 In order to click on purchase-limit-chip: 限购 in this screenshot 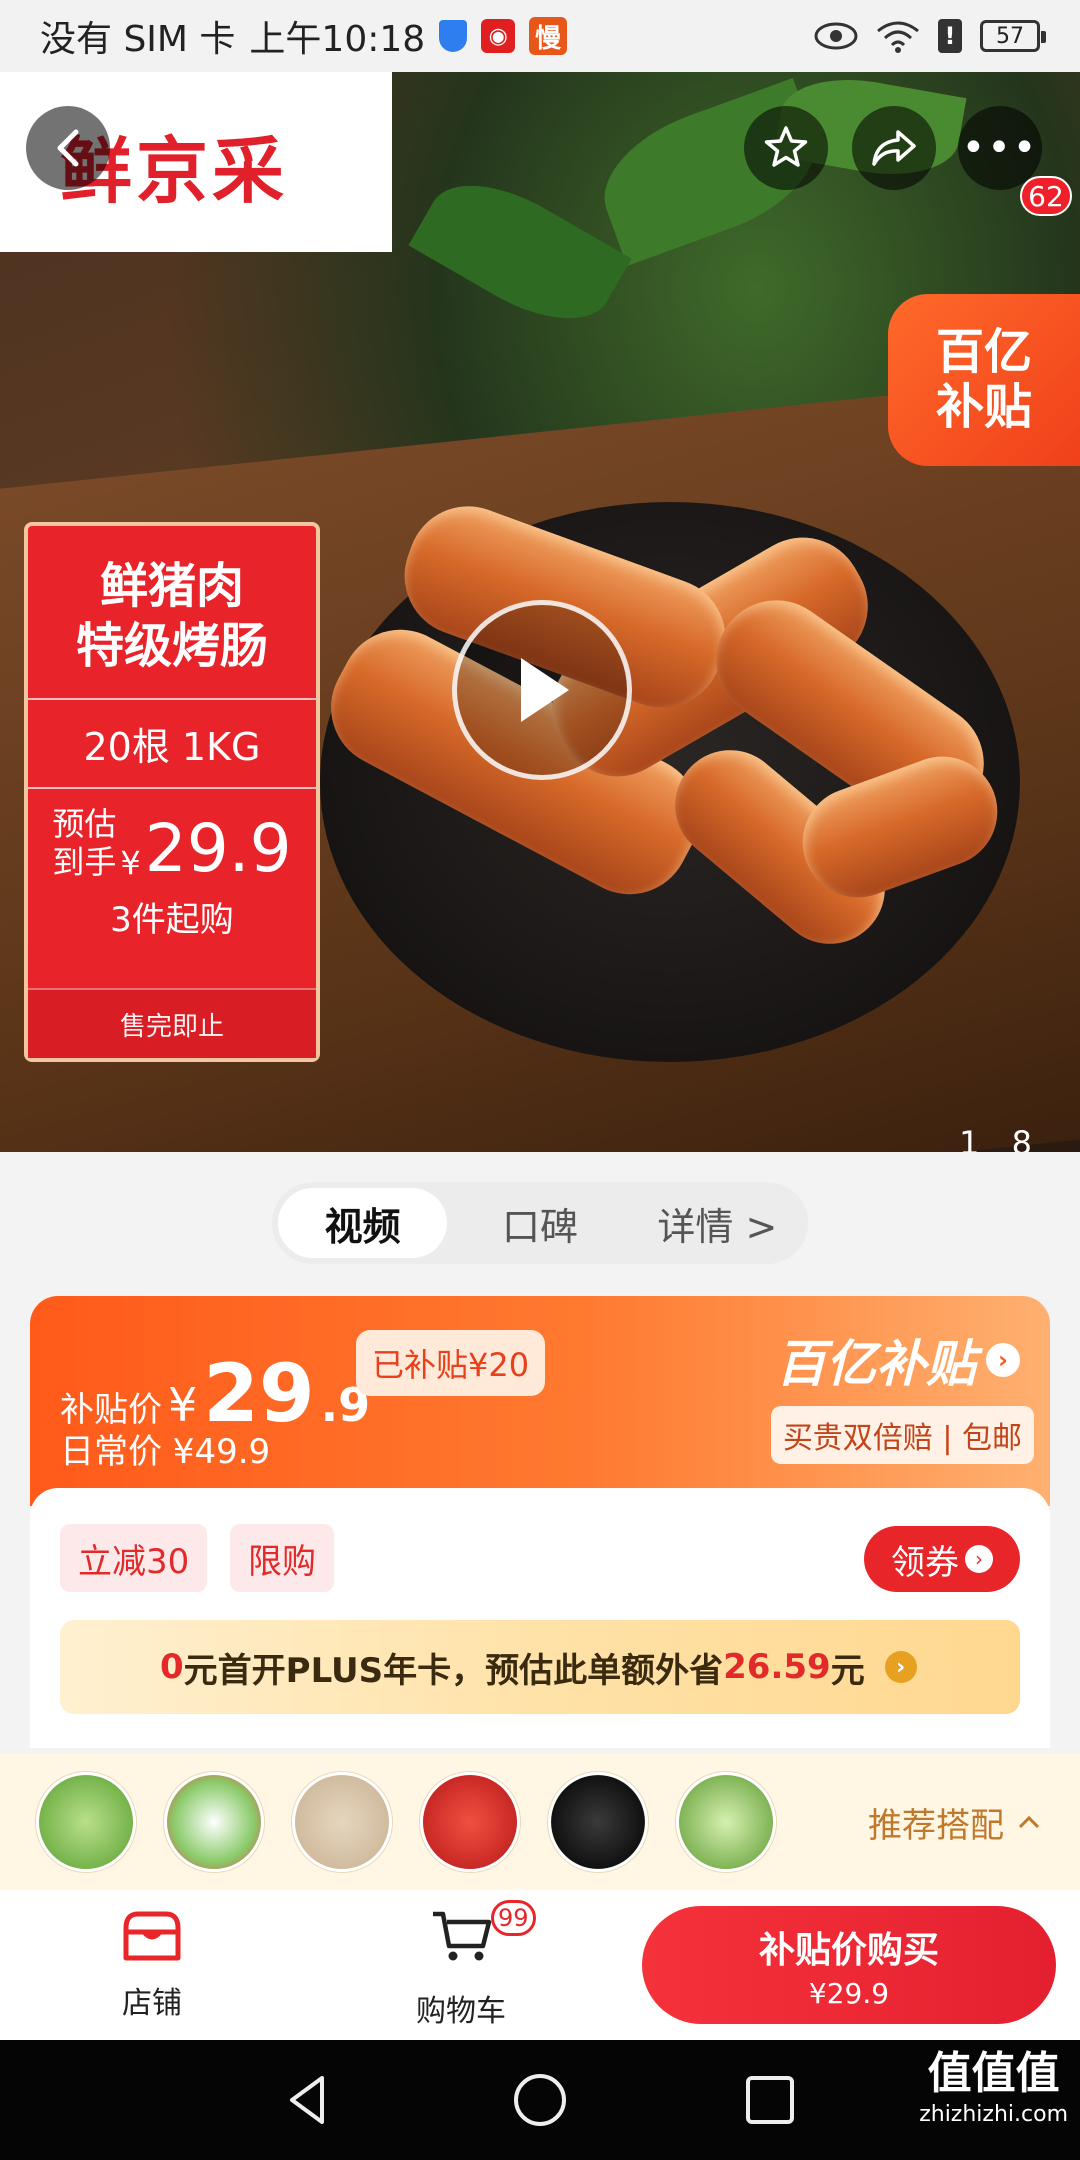, I will do `click(282, 1558)`.